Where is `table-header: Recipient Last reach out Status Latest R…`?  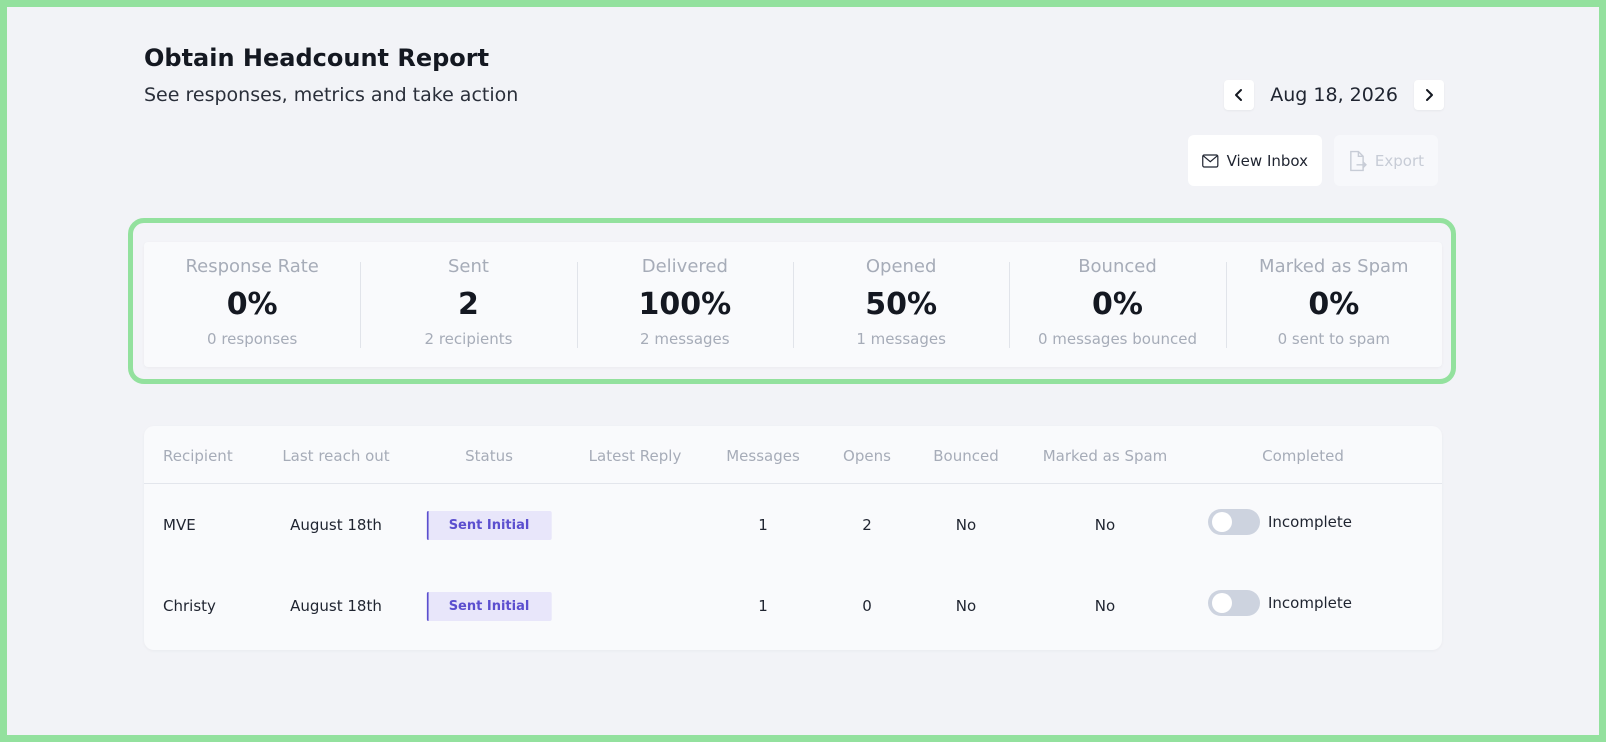 table-header: Recipient Last reach out Status Latest R… is located at coordinates (793, 455).